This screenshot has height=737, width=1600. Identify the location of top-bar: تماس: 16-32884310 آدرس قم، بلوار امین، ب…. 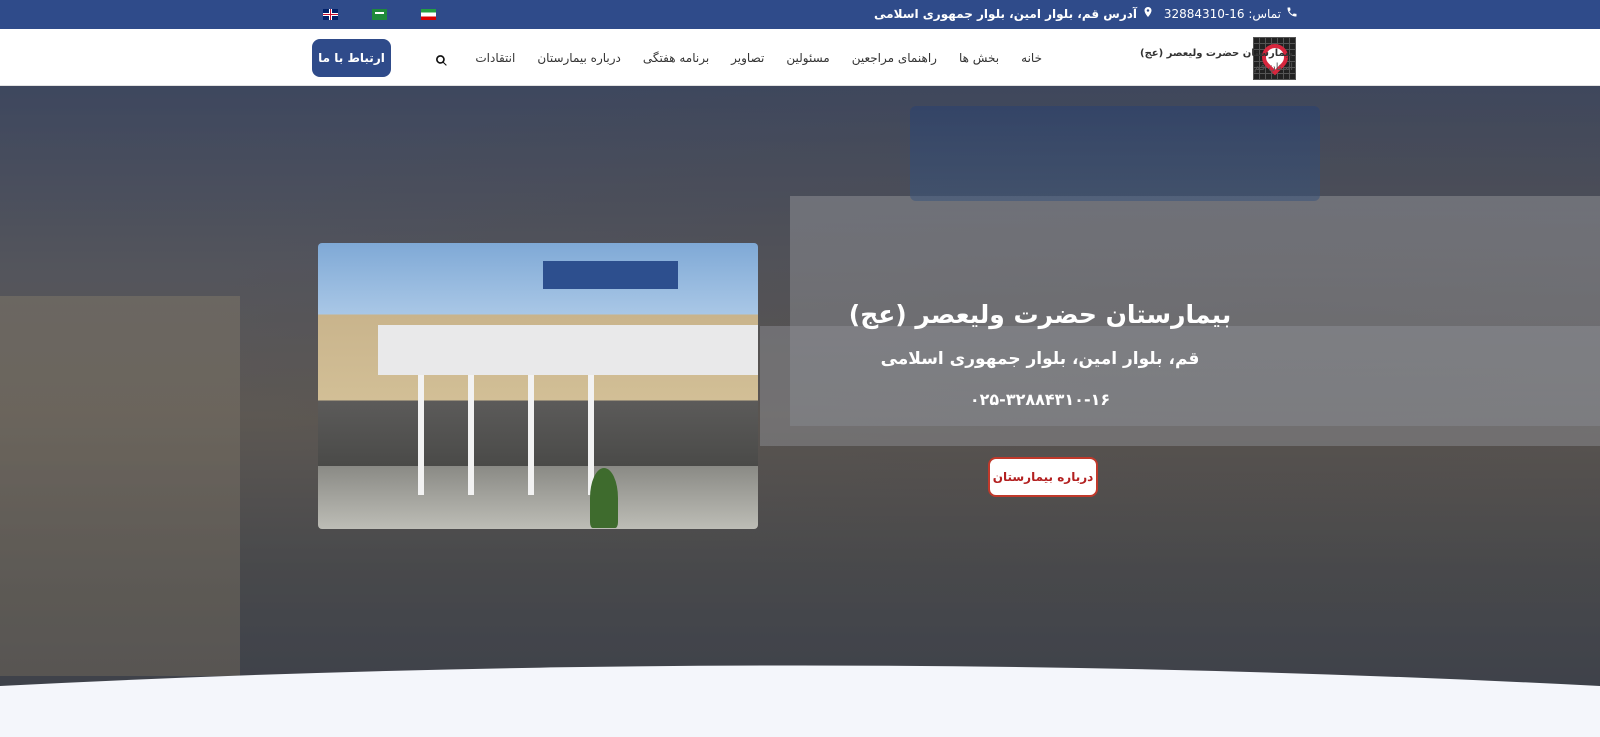
(800, 14).